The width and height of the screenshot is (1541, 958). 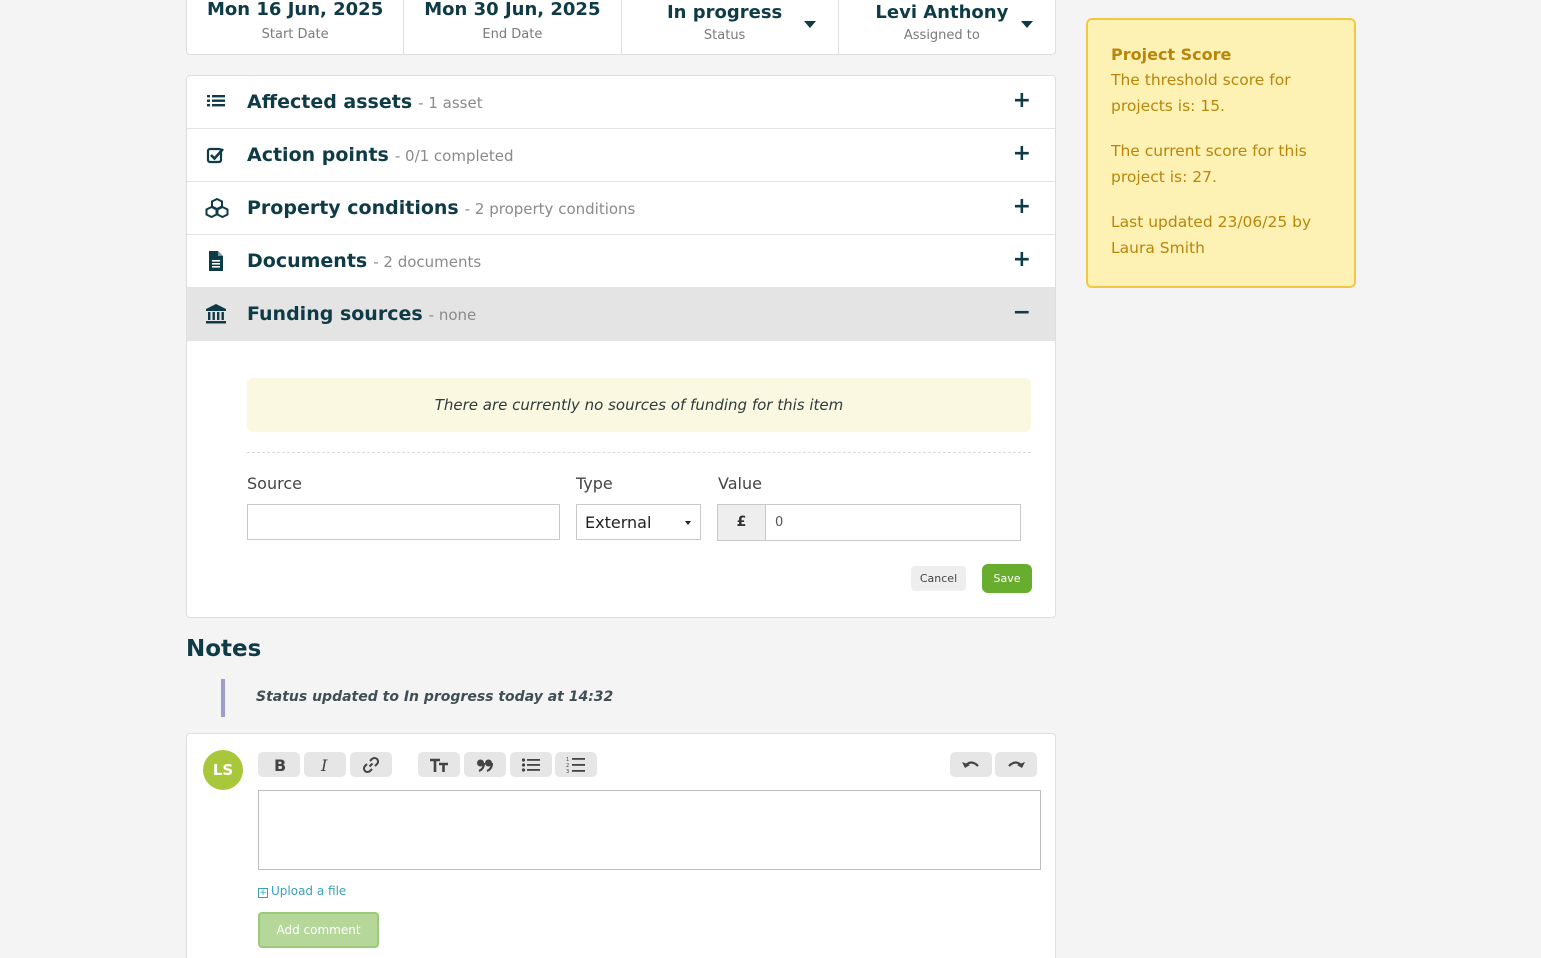 I want to click on start-date-value: Mon 16 Jun, 2025, so click(x=295, y=10).